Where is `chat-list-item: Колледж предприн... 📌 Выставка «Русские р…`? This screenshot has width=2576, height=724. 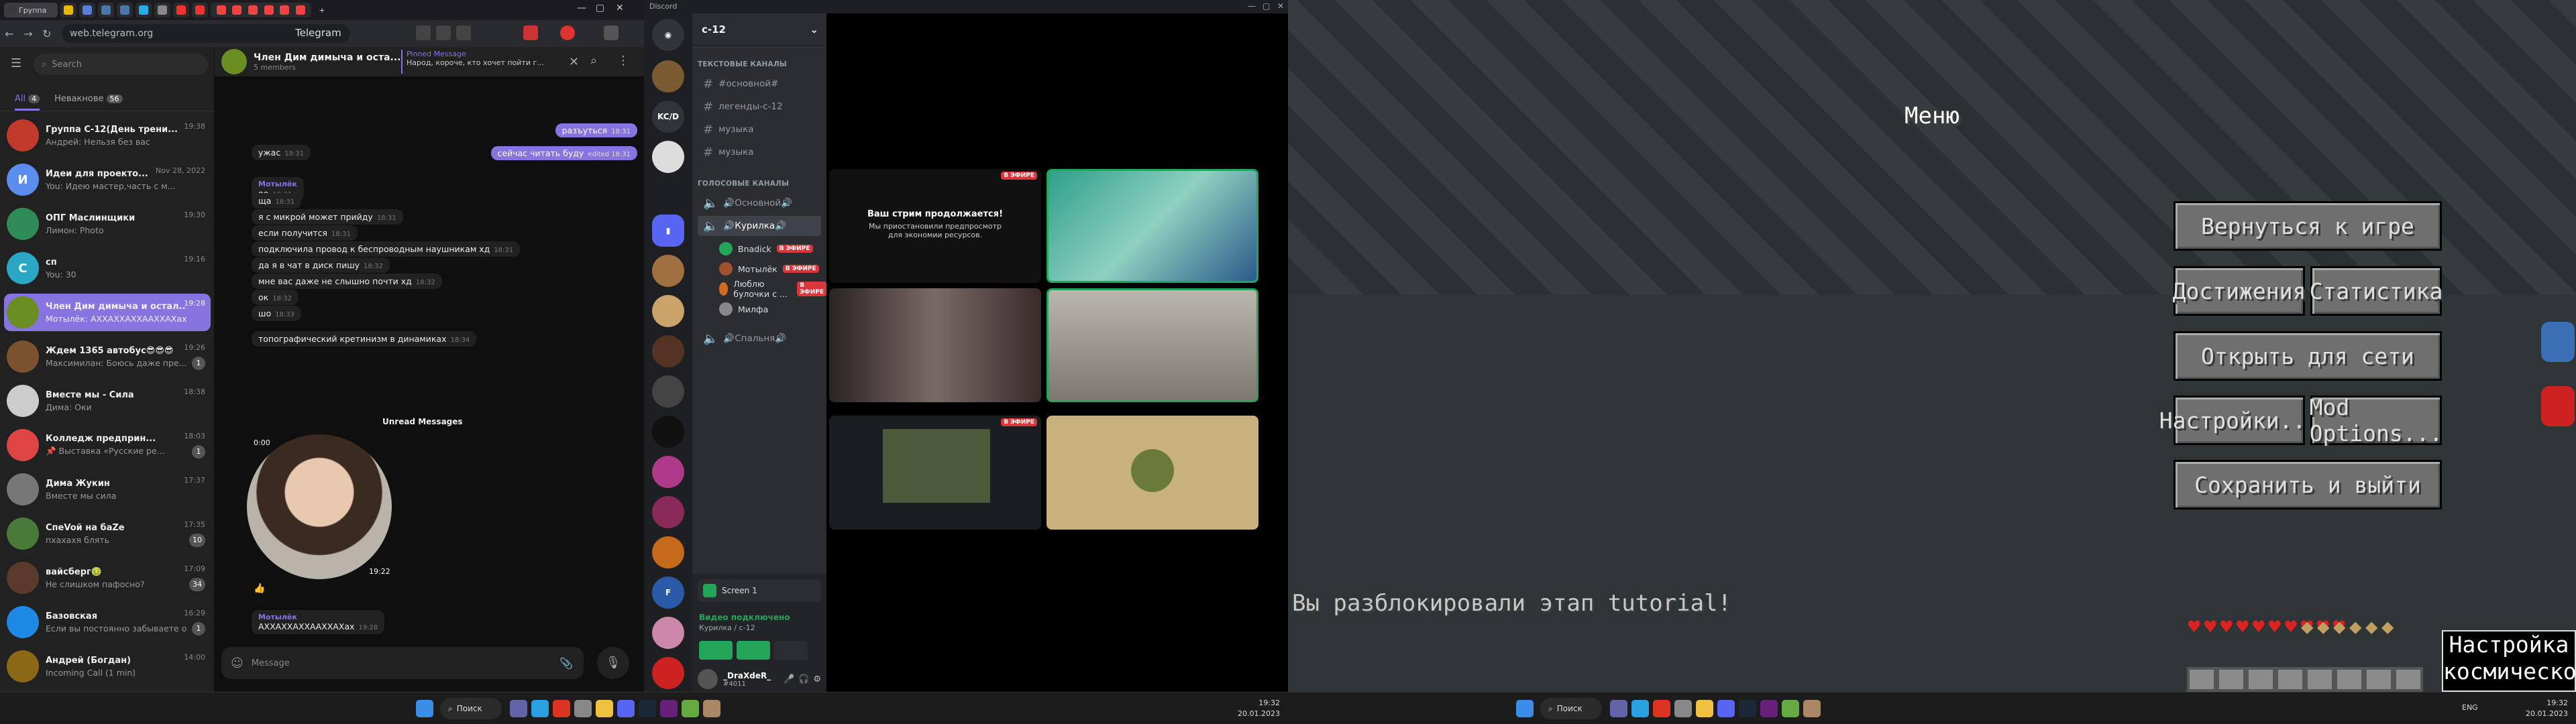
chat-list-item: Колледж предприн... 📌 Выставка «Русские р… is located at coordinates (107, 445).